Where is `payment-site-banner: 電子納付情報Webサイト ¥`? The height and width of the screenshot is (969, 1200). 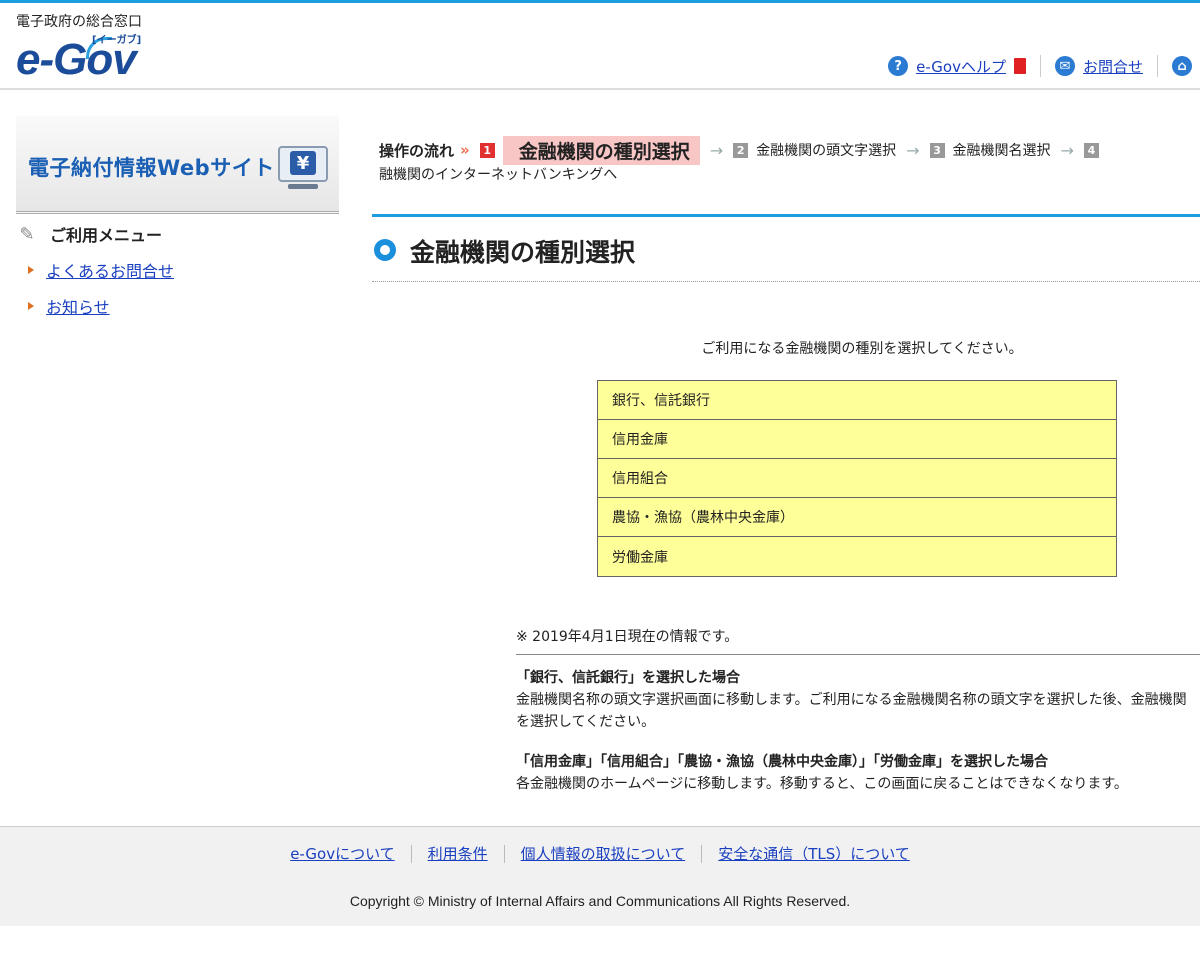
payment-site-banner: 電子納付情報Webサイト ¥ is located at coordinates (177, 165).